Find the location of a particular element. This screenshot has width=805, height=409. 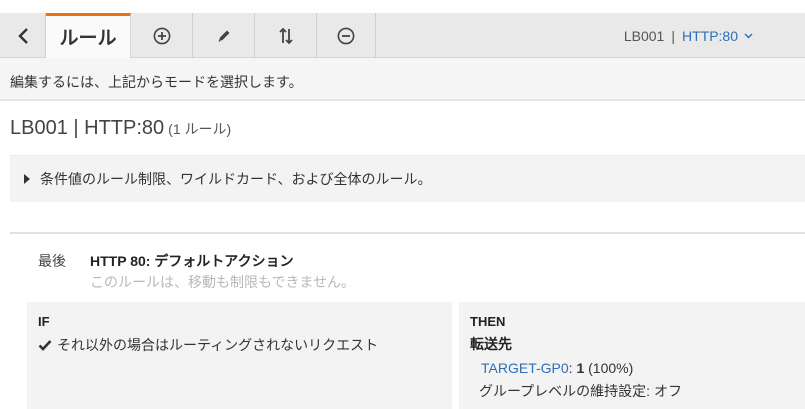

target-group-link: TARGET-GP0 is located at coordinates (525, 368).